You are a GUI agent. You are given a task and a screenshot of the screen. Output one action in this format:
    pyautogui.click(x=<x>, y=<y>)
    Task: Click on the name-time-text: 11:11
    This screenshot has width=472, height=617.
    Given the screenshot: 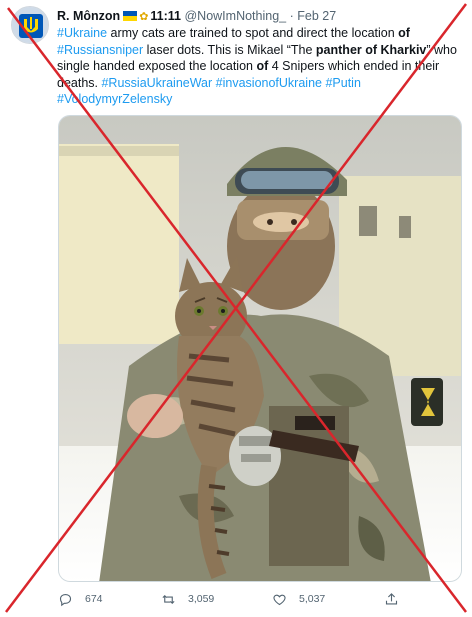 What is the action you would take?
    pyautogui.click(x=165, y=16)
    